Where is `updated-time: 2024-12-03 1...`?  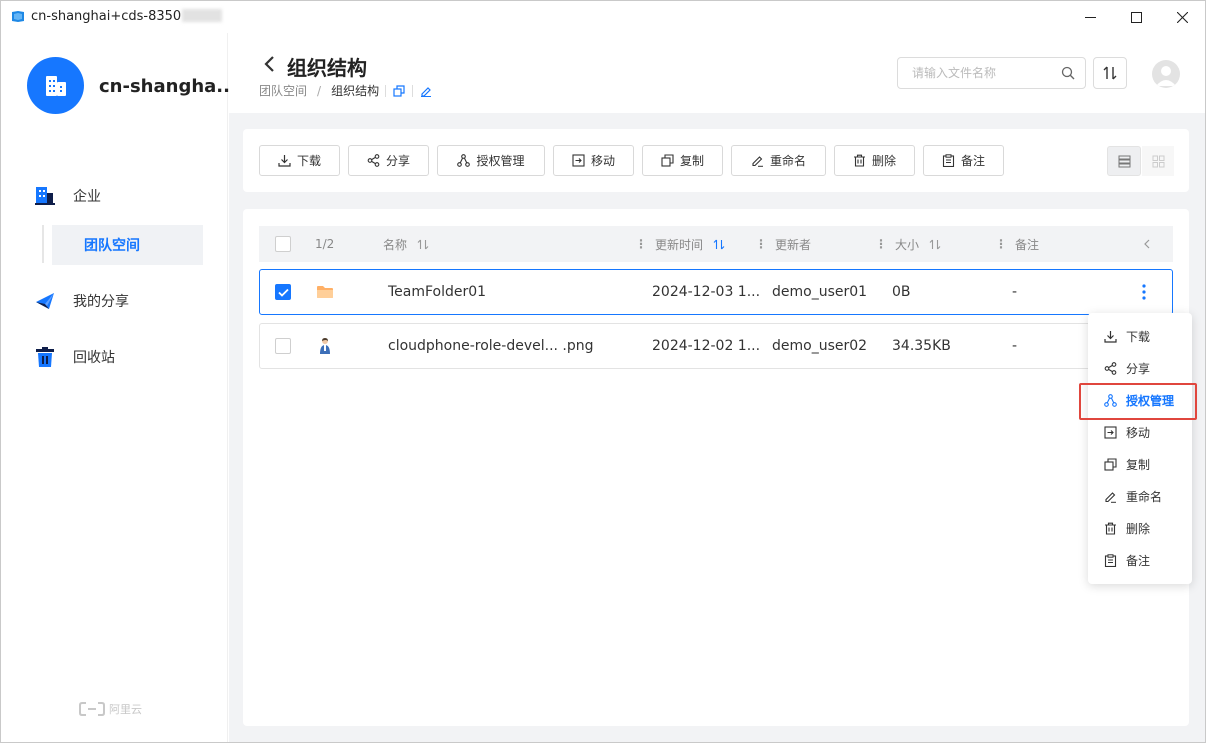 updated-time: 2024-12-03 1... is located at coordinates (706, 292).